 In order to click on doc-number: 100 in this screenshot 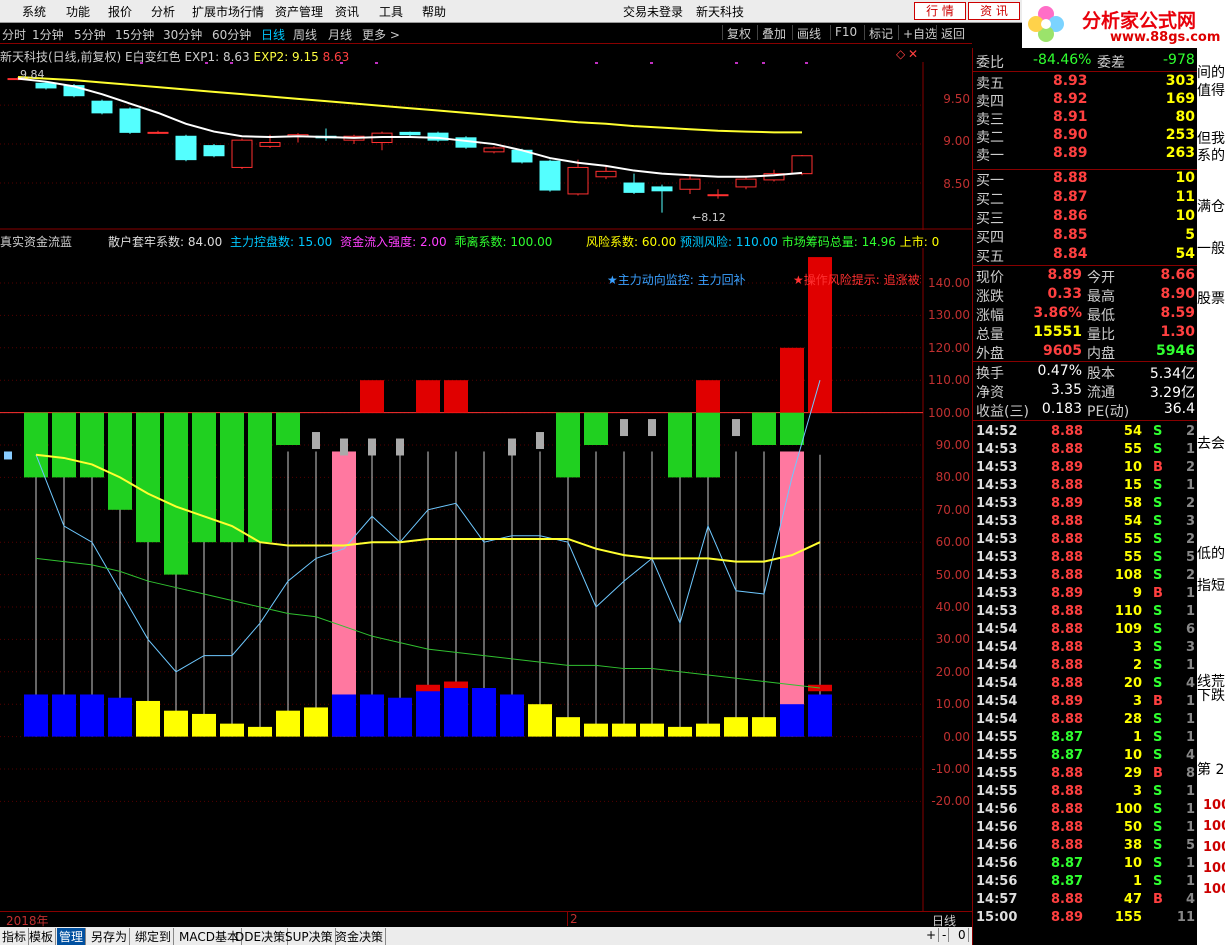, I will do `click(1214, 868)`.